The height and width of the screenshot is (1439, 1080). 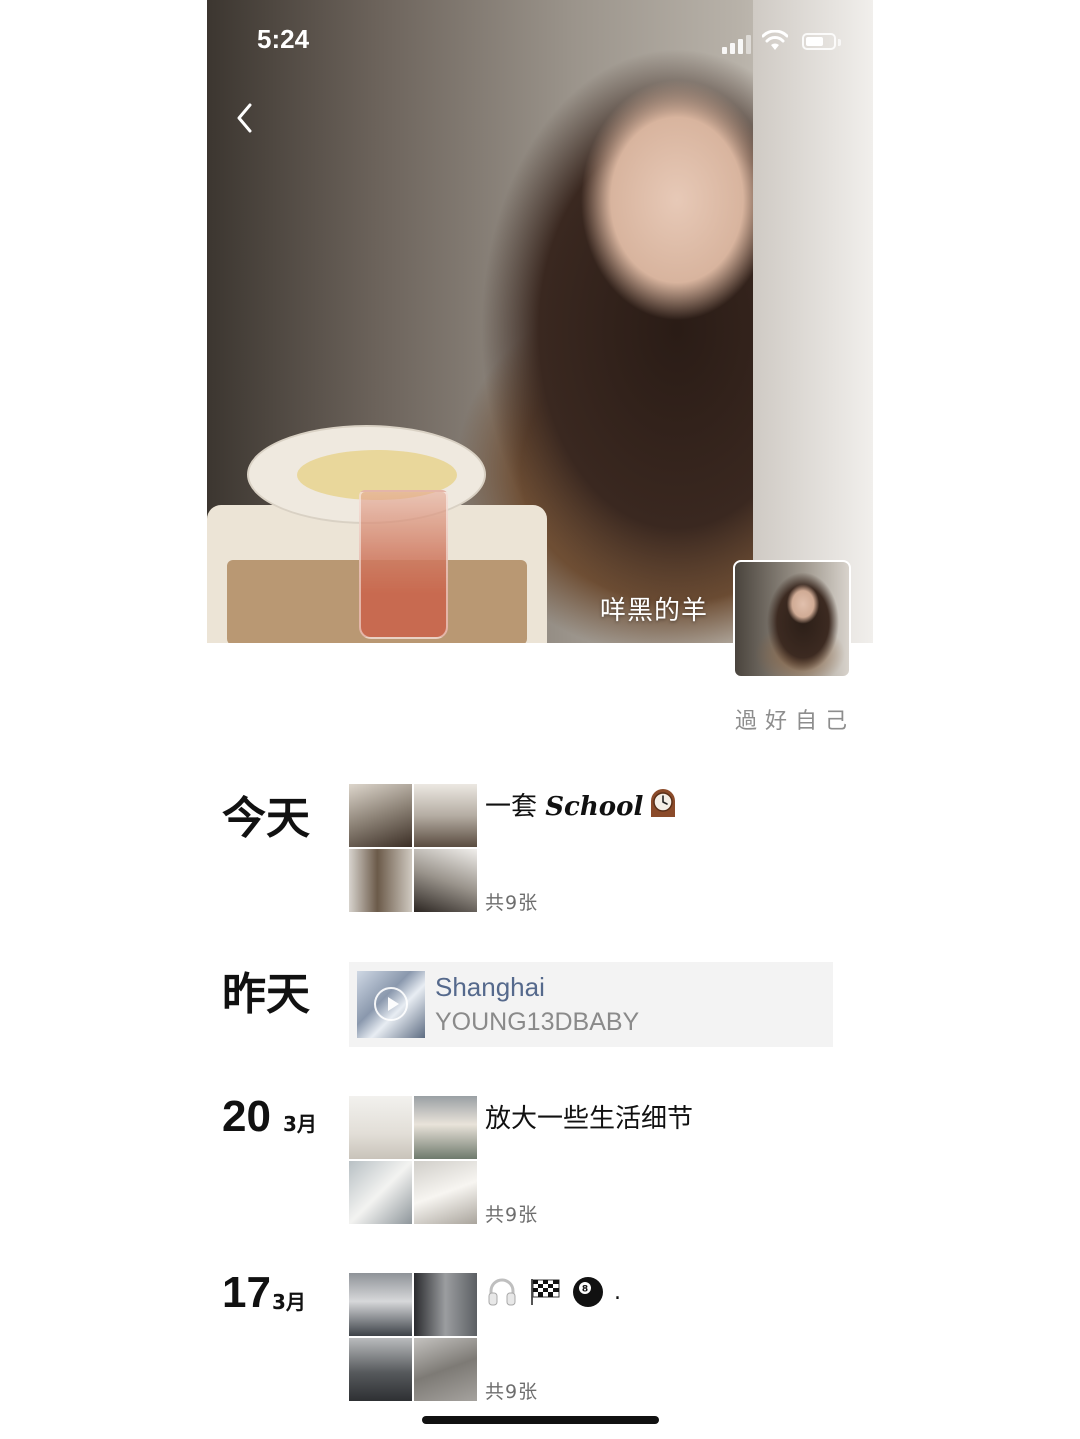 I want to click on battery-fill, so click(x=814, y=41).